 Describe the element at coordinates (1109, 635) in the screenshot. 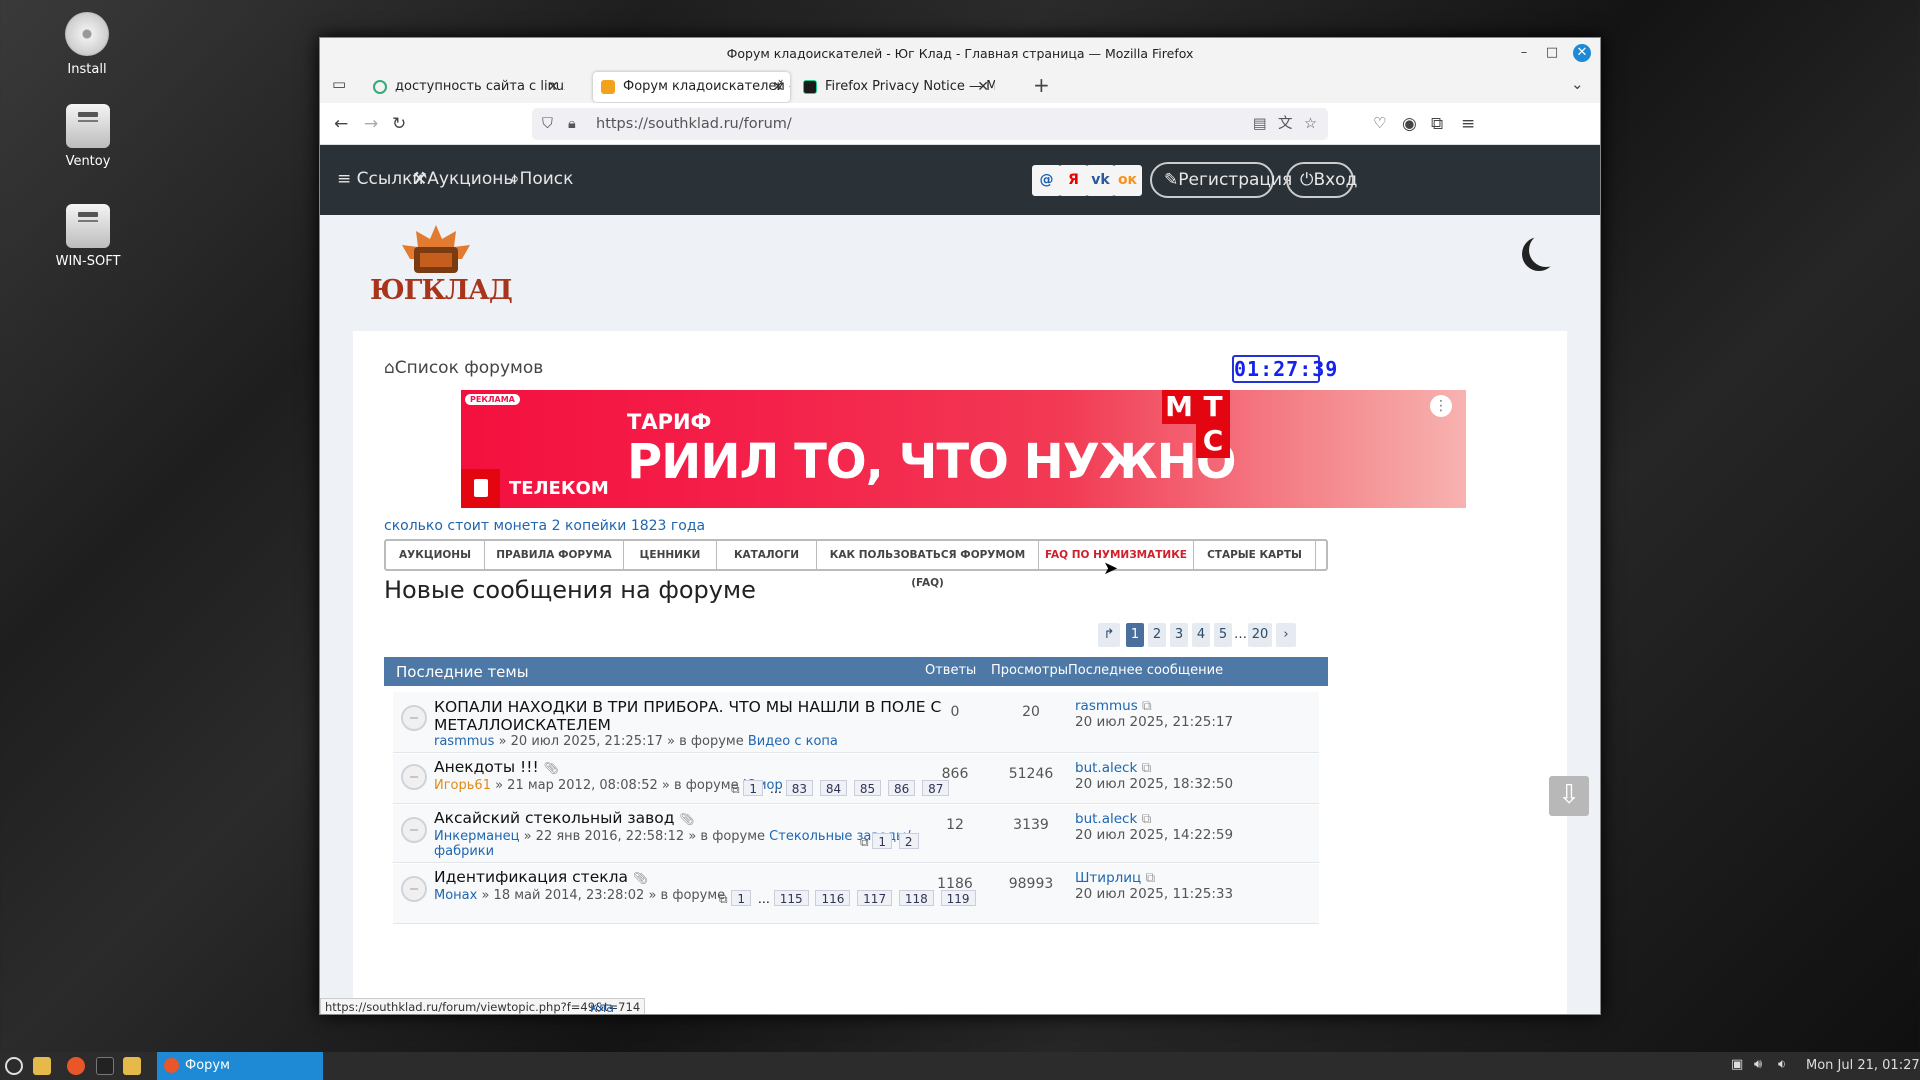

I see `jump-to-page-icon: ↱` at that location.